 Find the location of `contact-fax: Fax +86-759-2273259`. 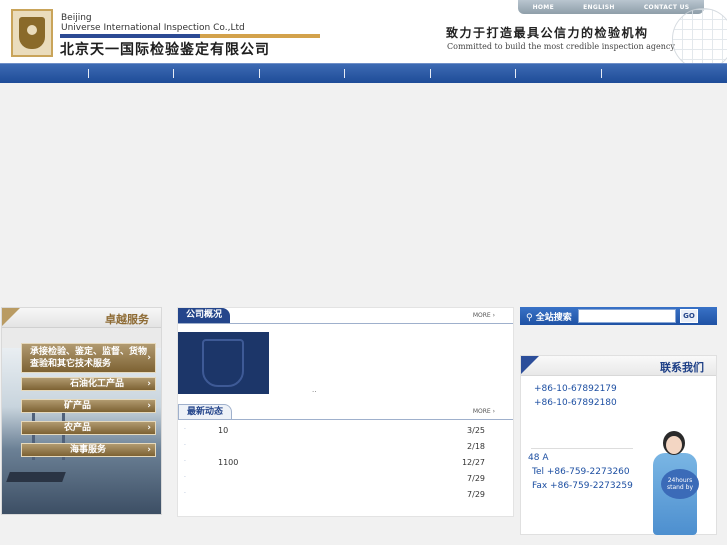

contact-fax: Fax +86-759-2273259 is located at coordinates (582, 486).